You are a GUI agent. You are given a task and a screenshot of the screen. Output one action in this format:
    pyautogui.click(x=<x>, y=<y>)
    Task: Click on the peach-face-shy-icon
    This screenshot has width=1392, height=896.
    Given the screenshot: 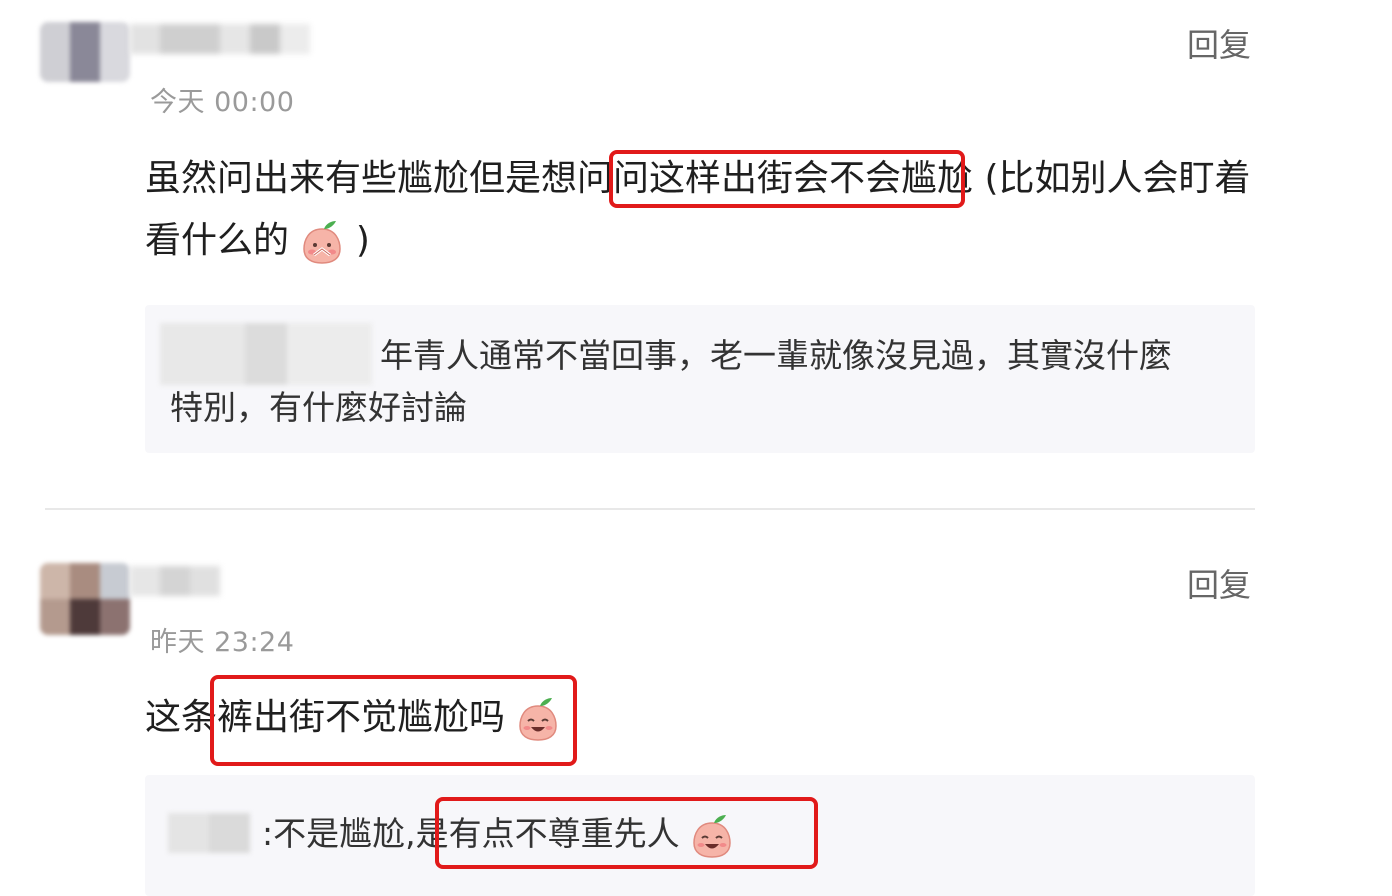 What is the action you would take?
    pyautogui.click(x=322, y=242)
    